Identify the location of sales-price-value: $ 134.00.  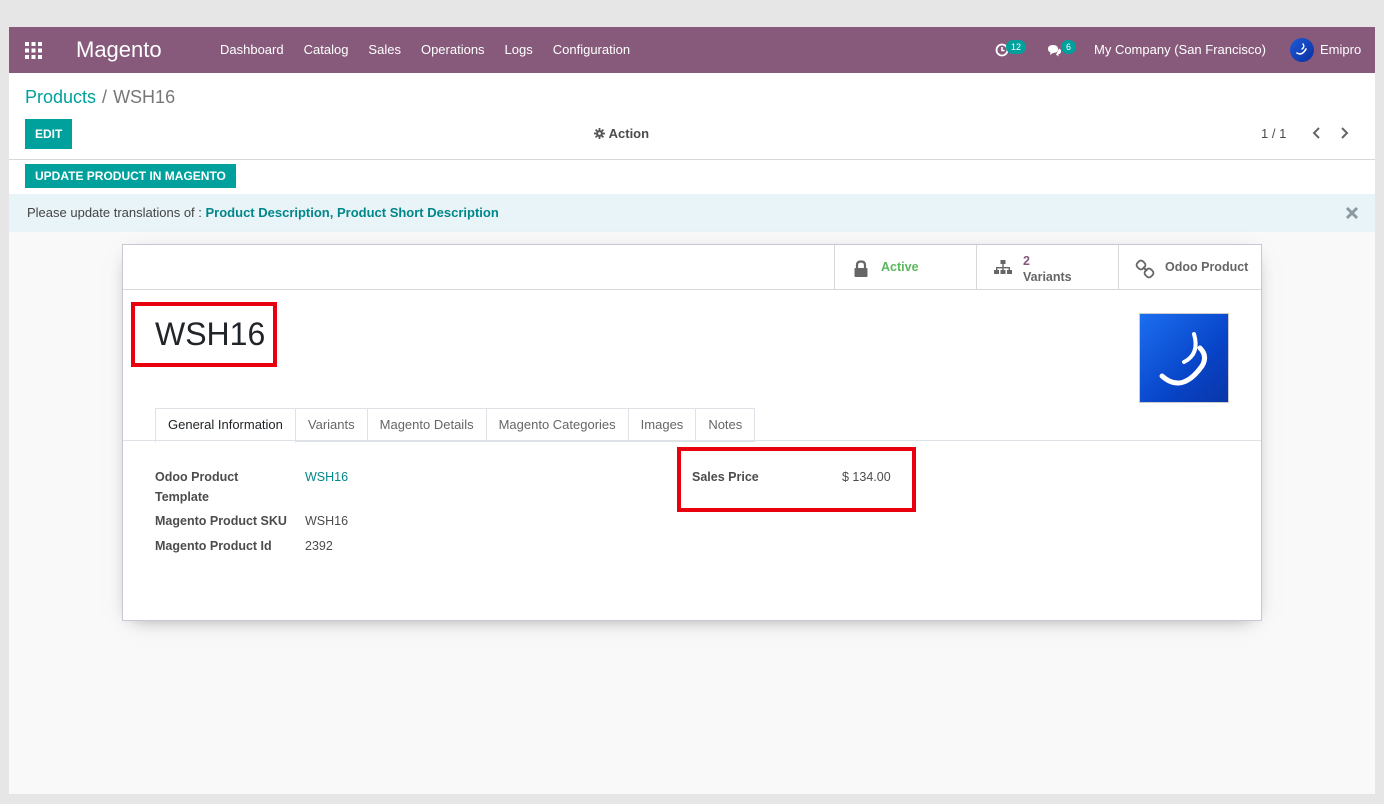
(866, 477).